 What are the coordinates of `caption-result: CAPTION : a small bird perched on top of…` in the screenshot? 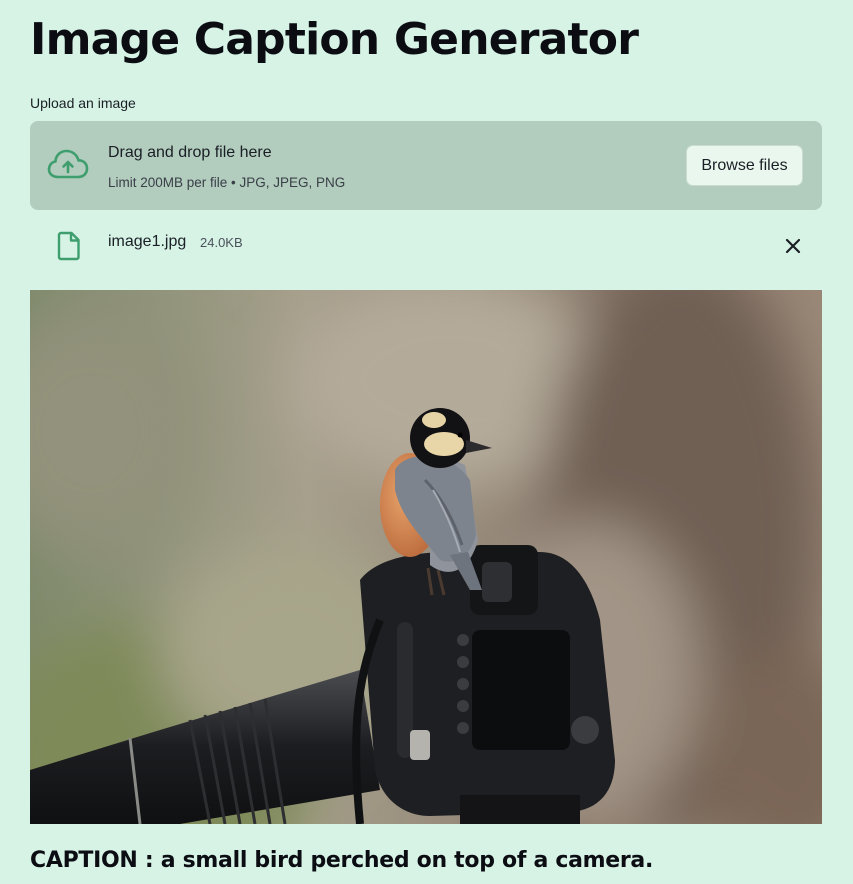 It's located at (342, 860).